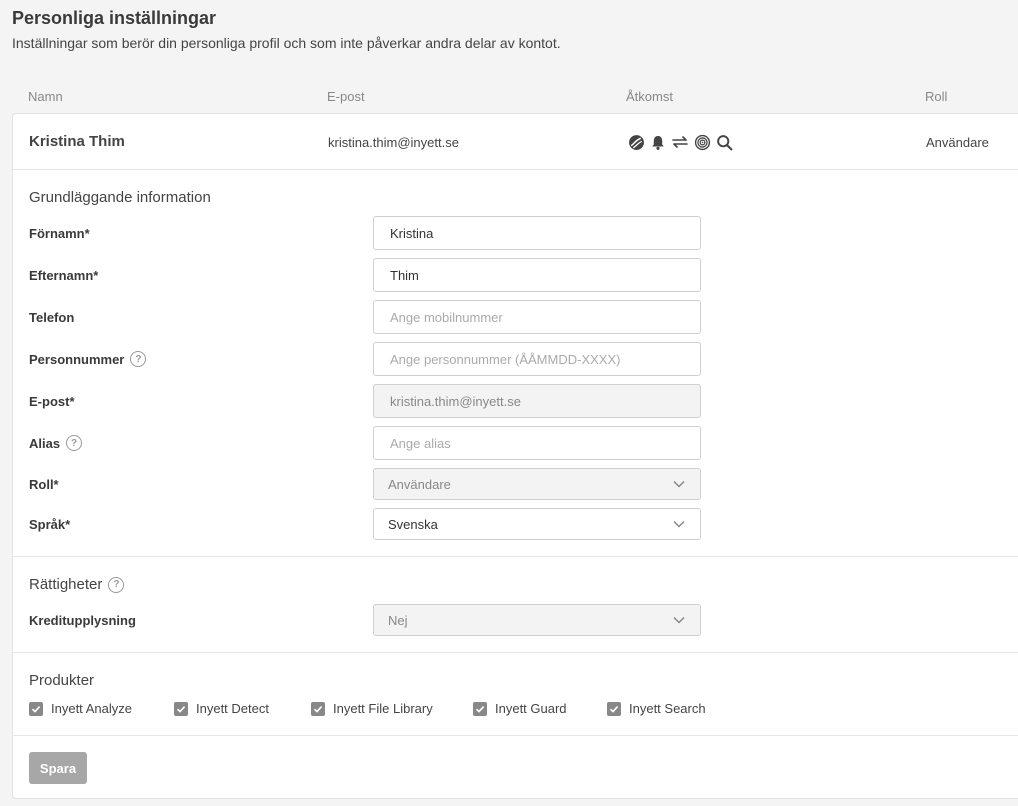 This screenshot has width=1018, height=806. Describe the element at coordinates (537, 233) in the screenshot. I see `first-name-input` at that location.